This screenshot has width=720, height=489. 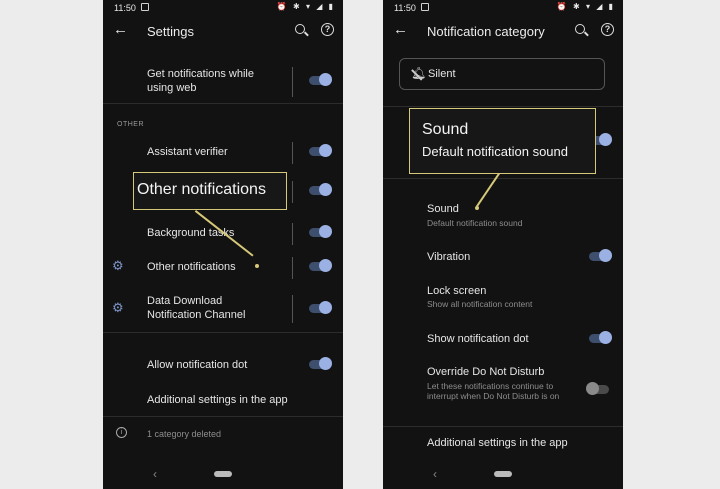 I want to click on row-label: Data Download Notification Channel, so click(x=196, y=308).